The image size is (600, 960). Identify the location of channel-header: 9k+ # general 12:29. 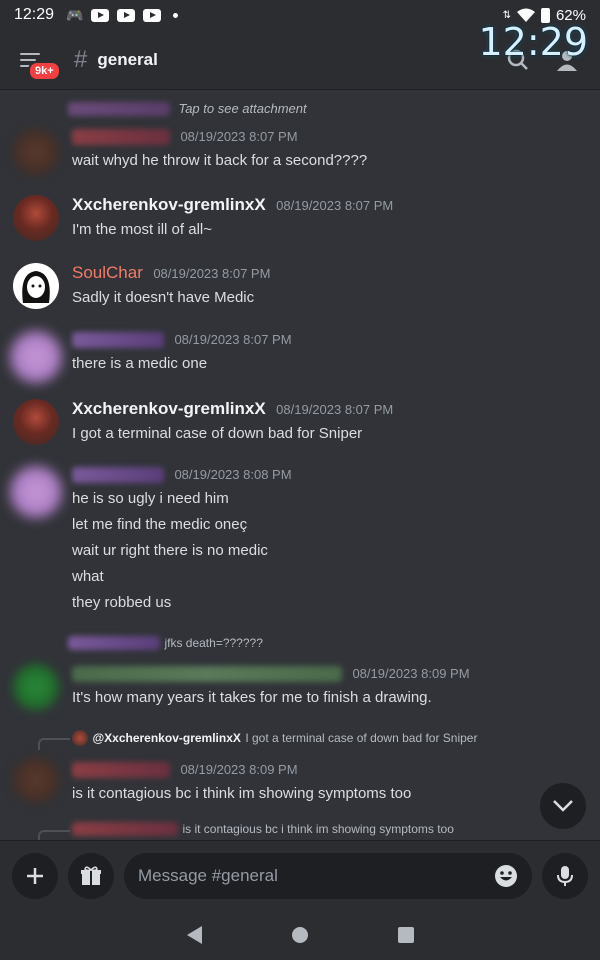
(300, 55).